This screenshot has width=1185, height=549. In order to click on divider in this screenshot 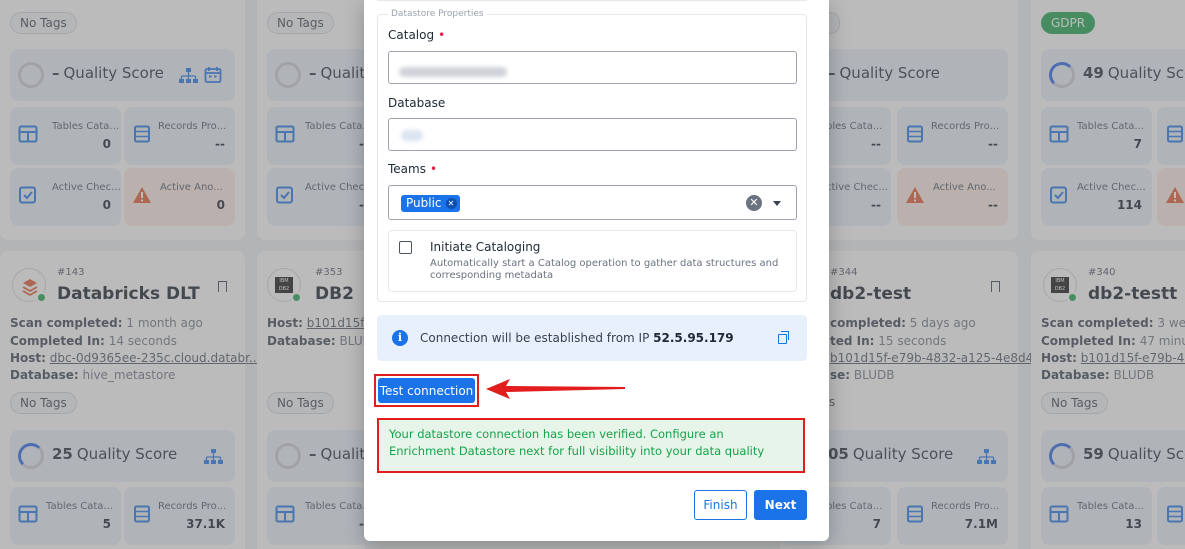, I will do `click(592, 0)`.